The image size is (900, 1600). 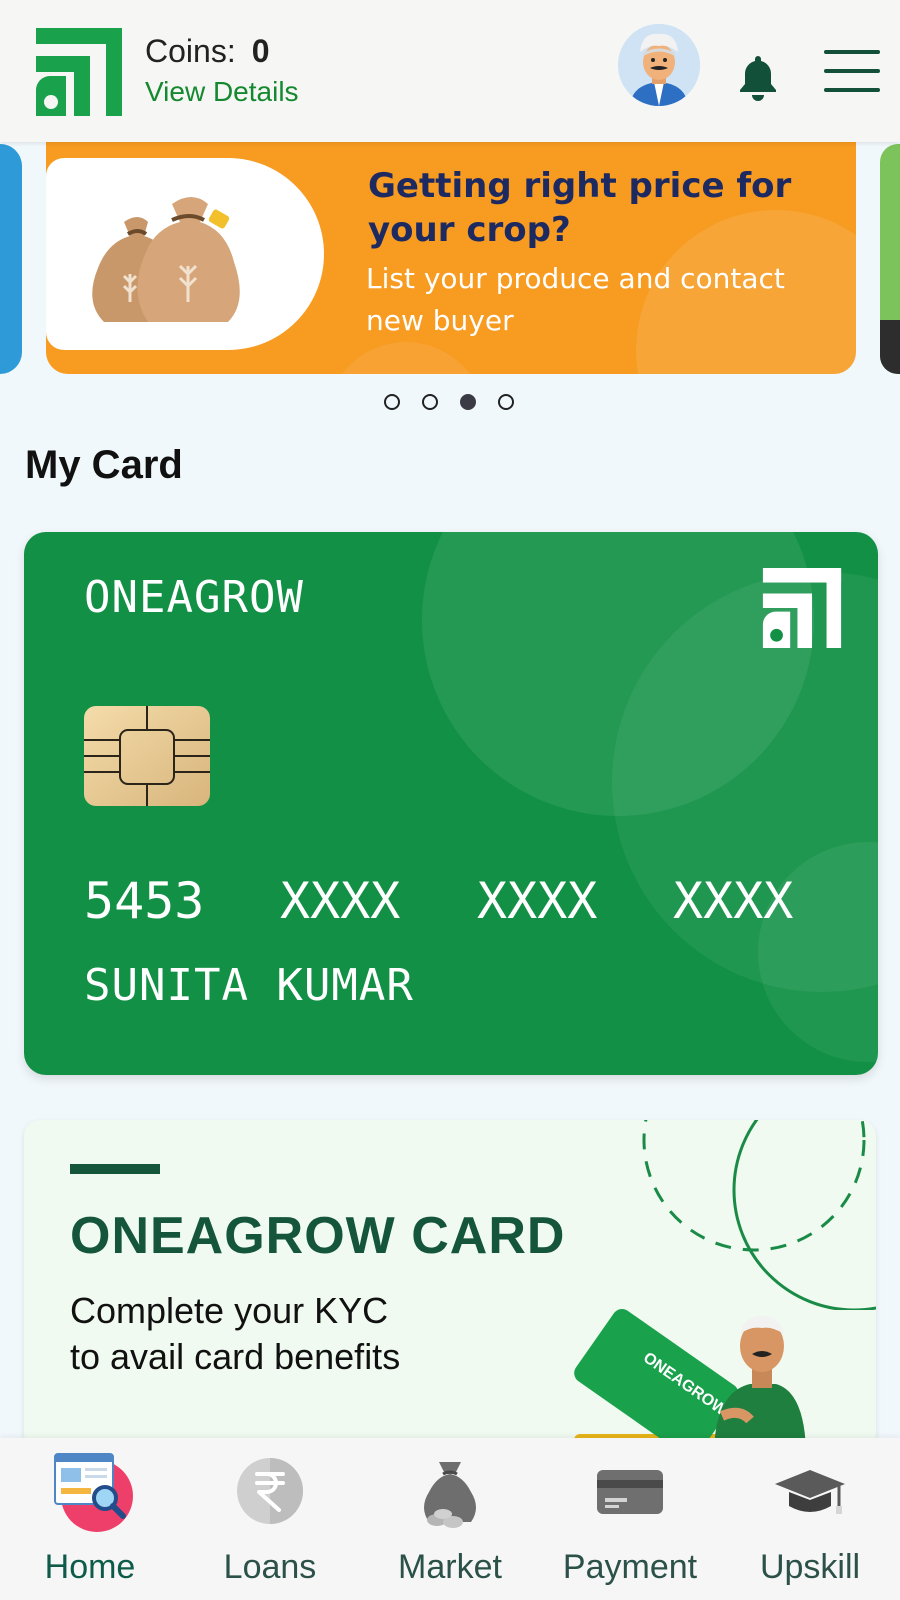 What do you see at coordinates (852, 71) in the screenshot?
I see `hamburger-menu-icon` at bounding box center [852, 71].